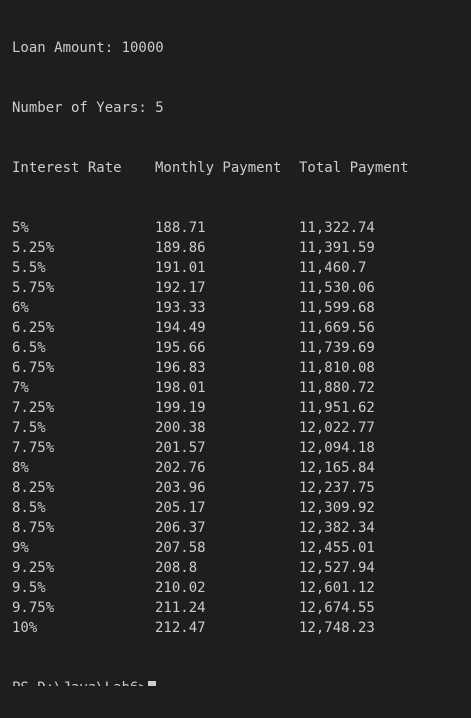 This screenshot has width=471, height=718. What do you see at coordinates (33, 608) in the screenshot?
I see `interest-rate-cell: 9.75%` at bounding box center [33, 608].